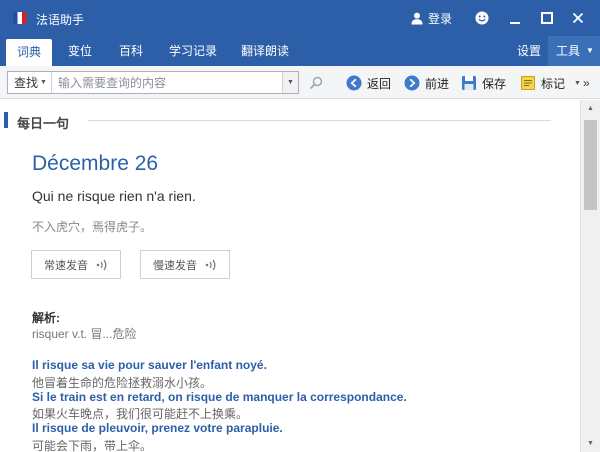  I want to click on feedback-button, so click(482, 18).